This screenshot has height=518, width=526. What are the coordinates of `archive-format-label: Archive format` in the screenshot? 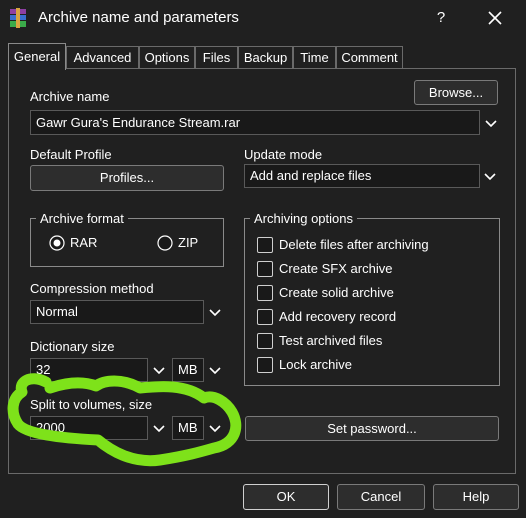 It's located at (82, 218).